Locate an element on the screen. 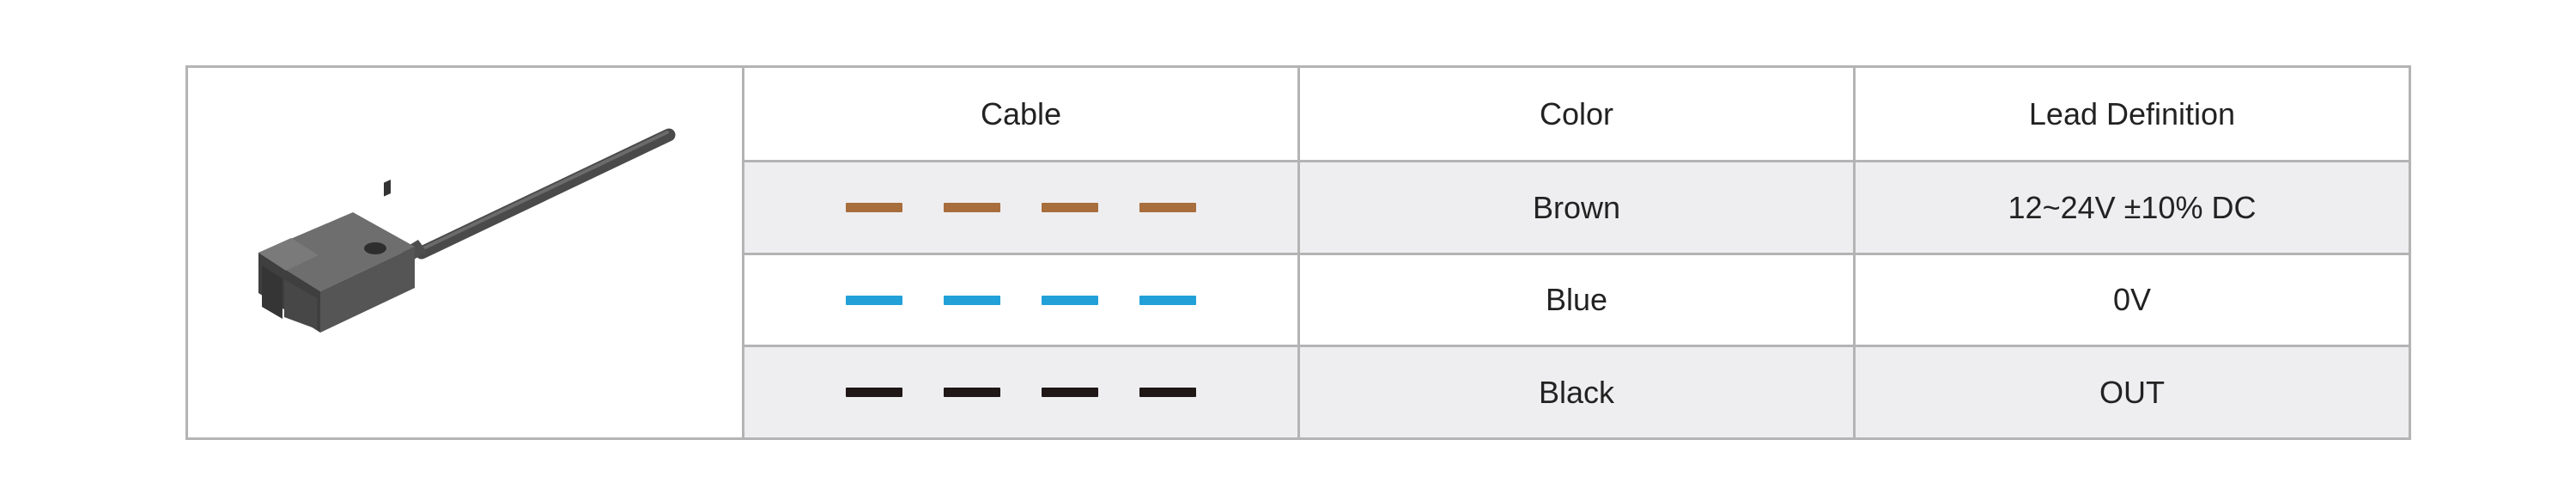  color-name: Blue is located at coordinates (1575, 299).